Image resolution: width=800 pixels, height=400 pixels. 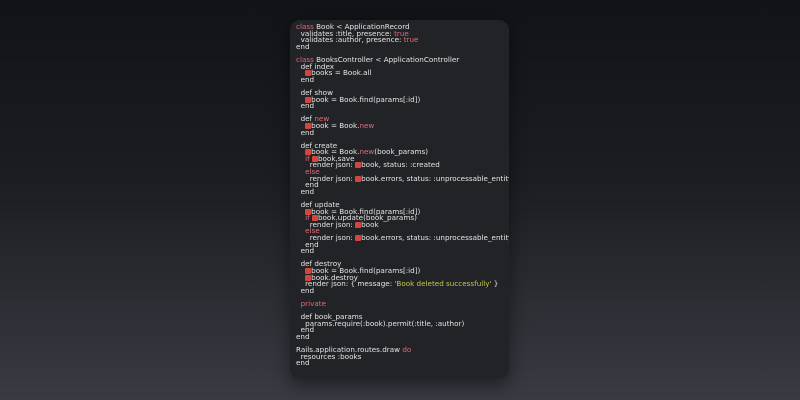 I want to click on keyword-token: do, so click(x=407, y=350).